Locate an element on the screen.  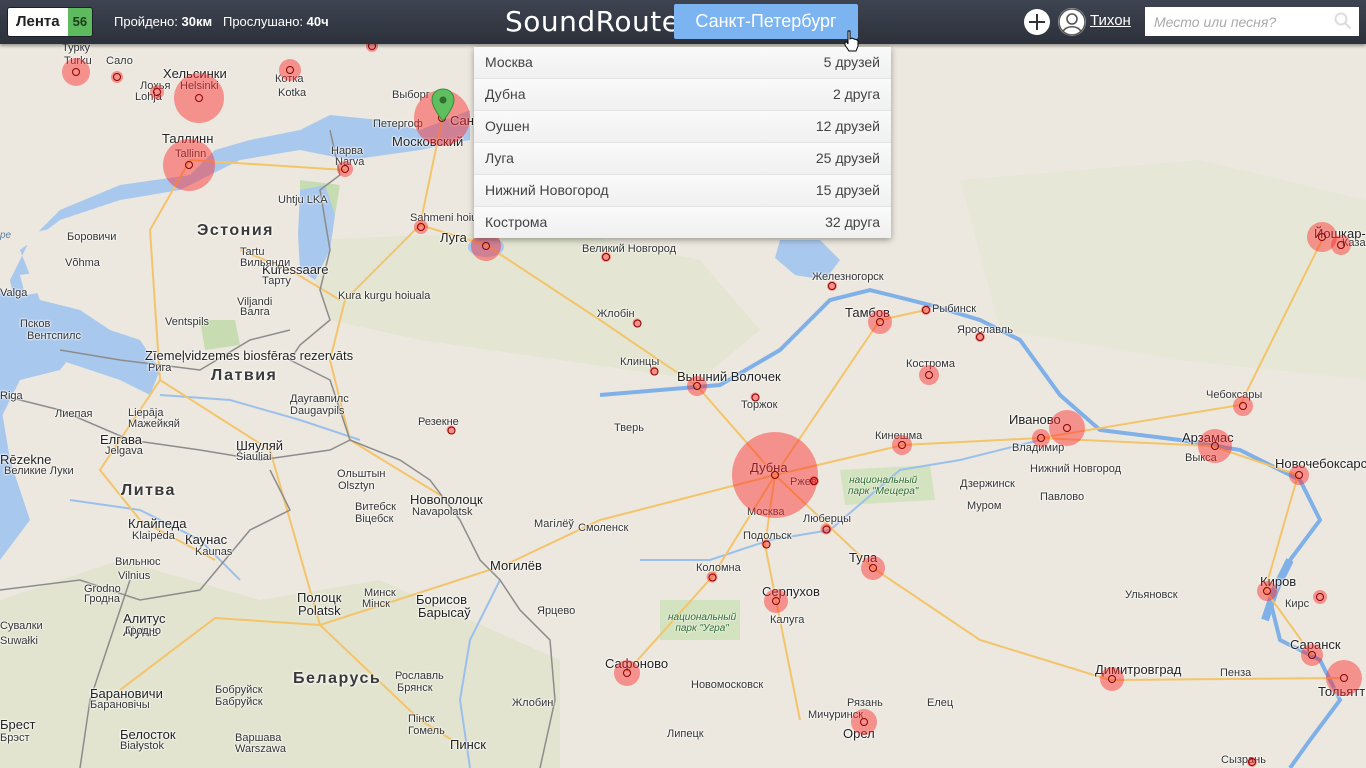
feed-button: Лента 56 is located at coordinates (50, 22).